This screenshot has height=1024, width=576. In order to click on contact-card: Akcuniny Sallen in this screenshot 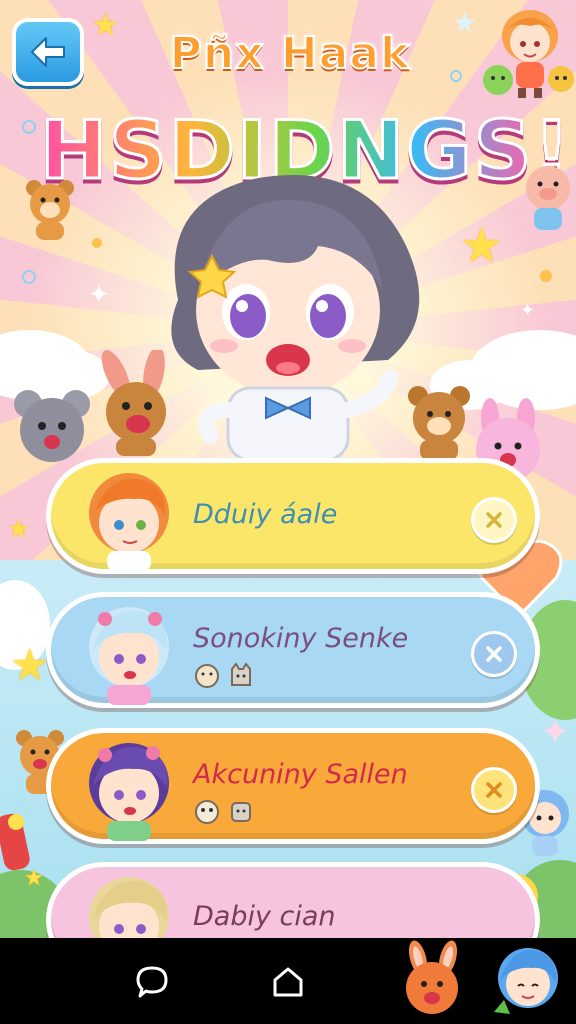, I will do `click(293, 786)`.